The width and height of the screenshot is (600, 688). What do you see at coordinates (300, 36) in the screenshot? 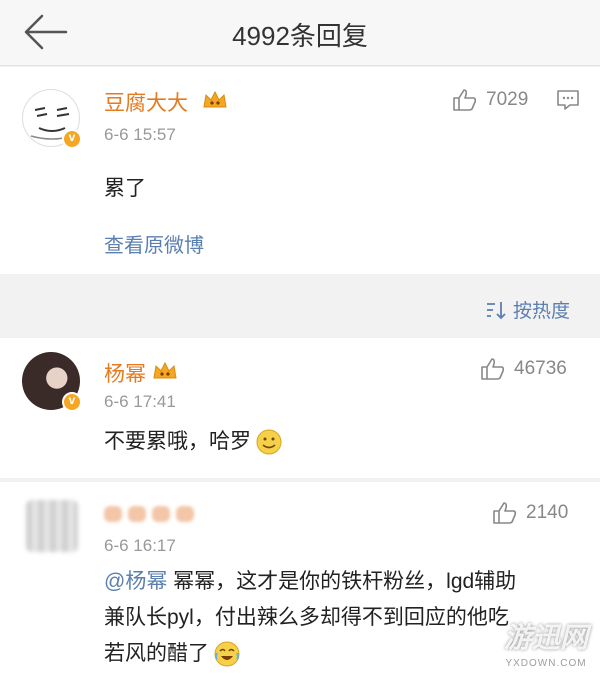
I see `page-title: 4992条回复` at bounding box center [300, 36].